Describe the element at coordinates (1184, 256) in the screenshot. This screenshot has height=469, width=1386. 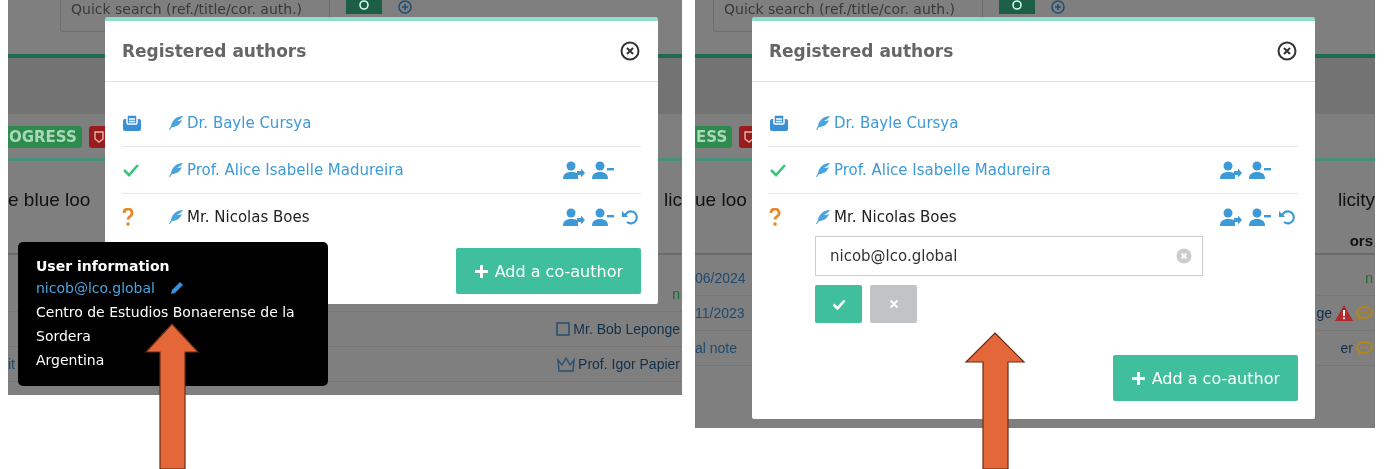
I see `clear-icon` at that location.